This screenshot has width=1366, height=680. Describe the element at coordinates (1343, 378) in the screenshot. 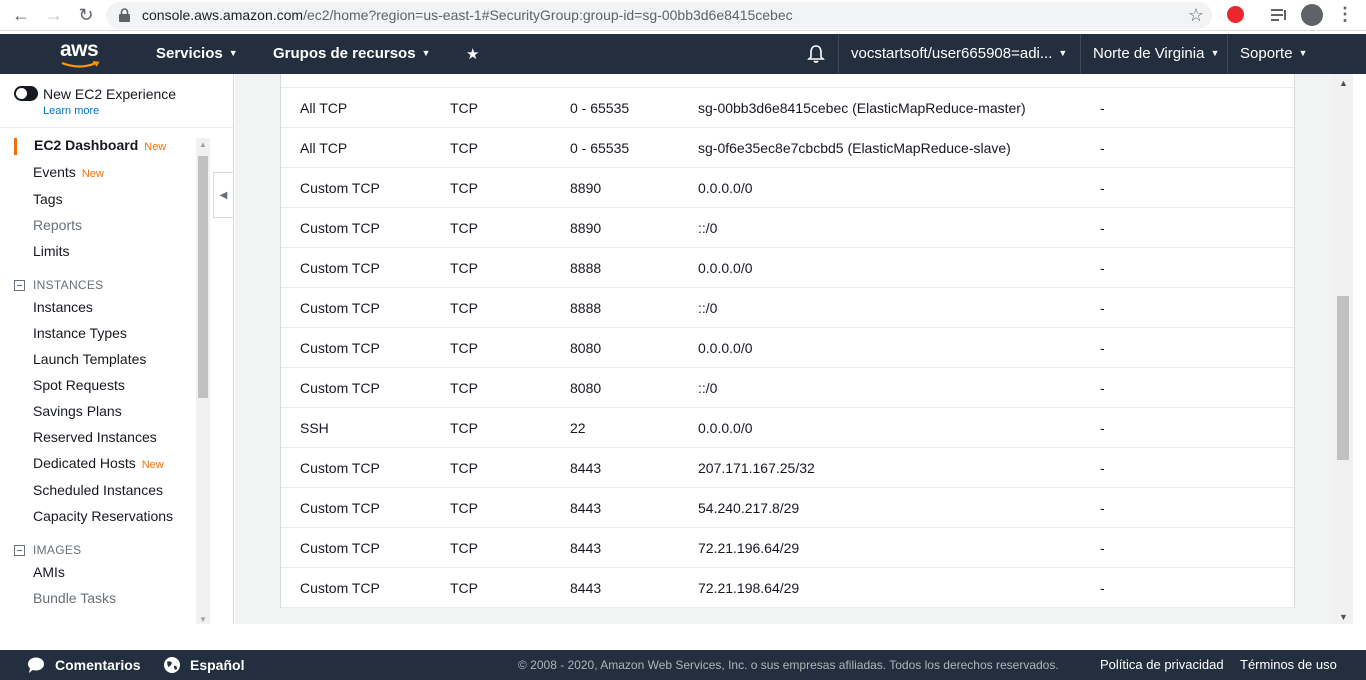

I see `page-scroll-thumb` at that location.